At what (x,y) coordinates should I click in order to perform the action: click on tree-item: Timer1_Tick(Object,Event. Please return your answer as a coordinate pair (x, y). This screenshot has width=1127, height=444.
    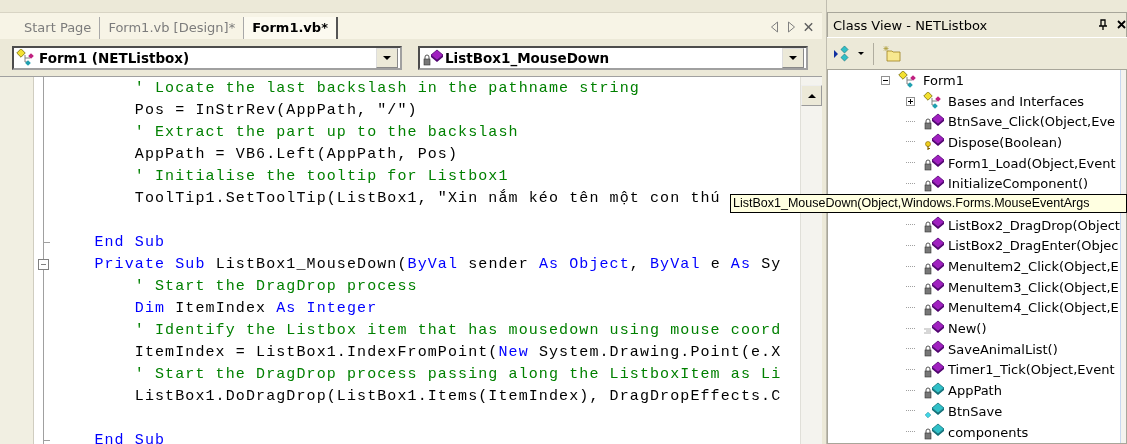
    Looking at the image, I should click on (1030, 370).